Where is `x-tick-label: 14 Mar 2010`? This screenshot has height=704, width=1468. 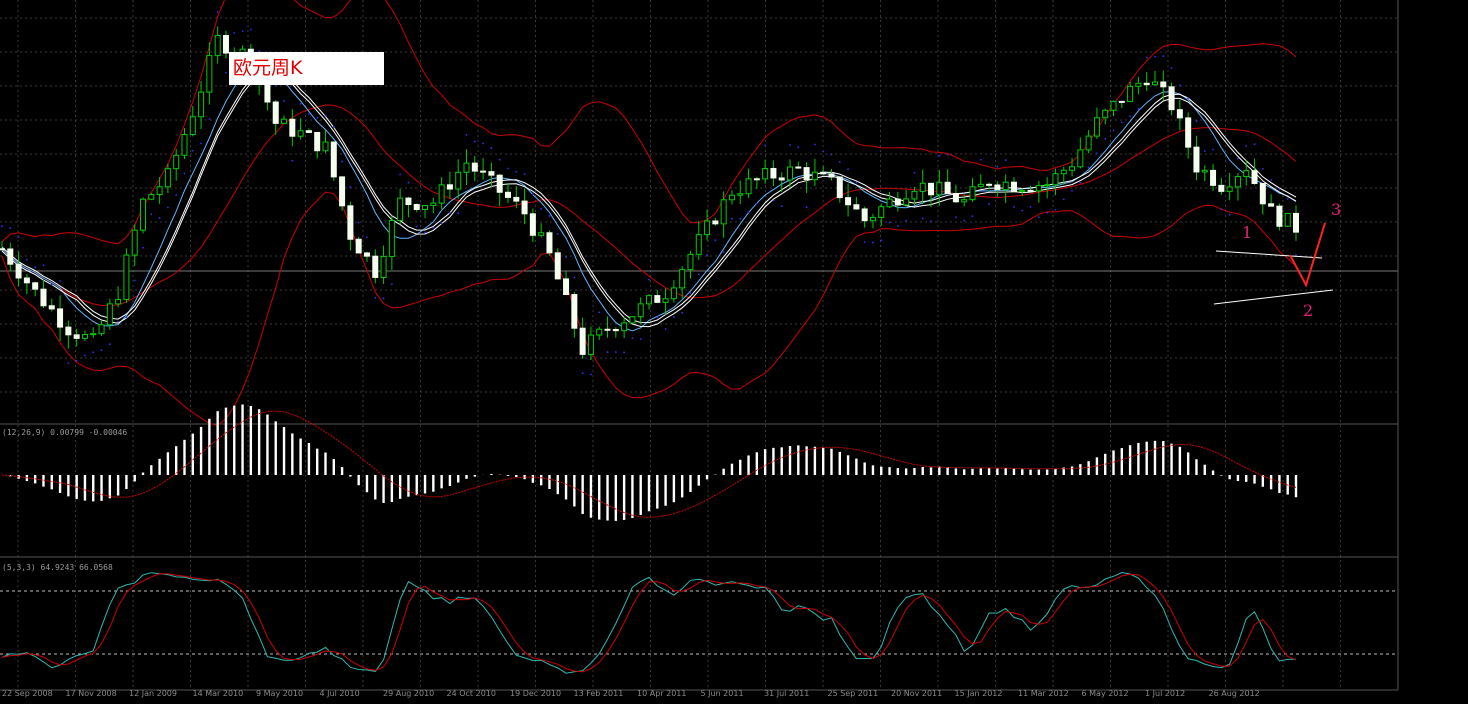
x-tick-label: 14 Mar 2010 is located at coordinates (218, 693).